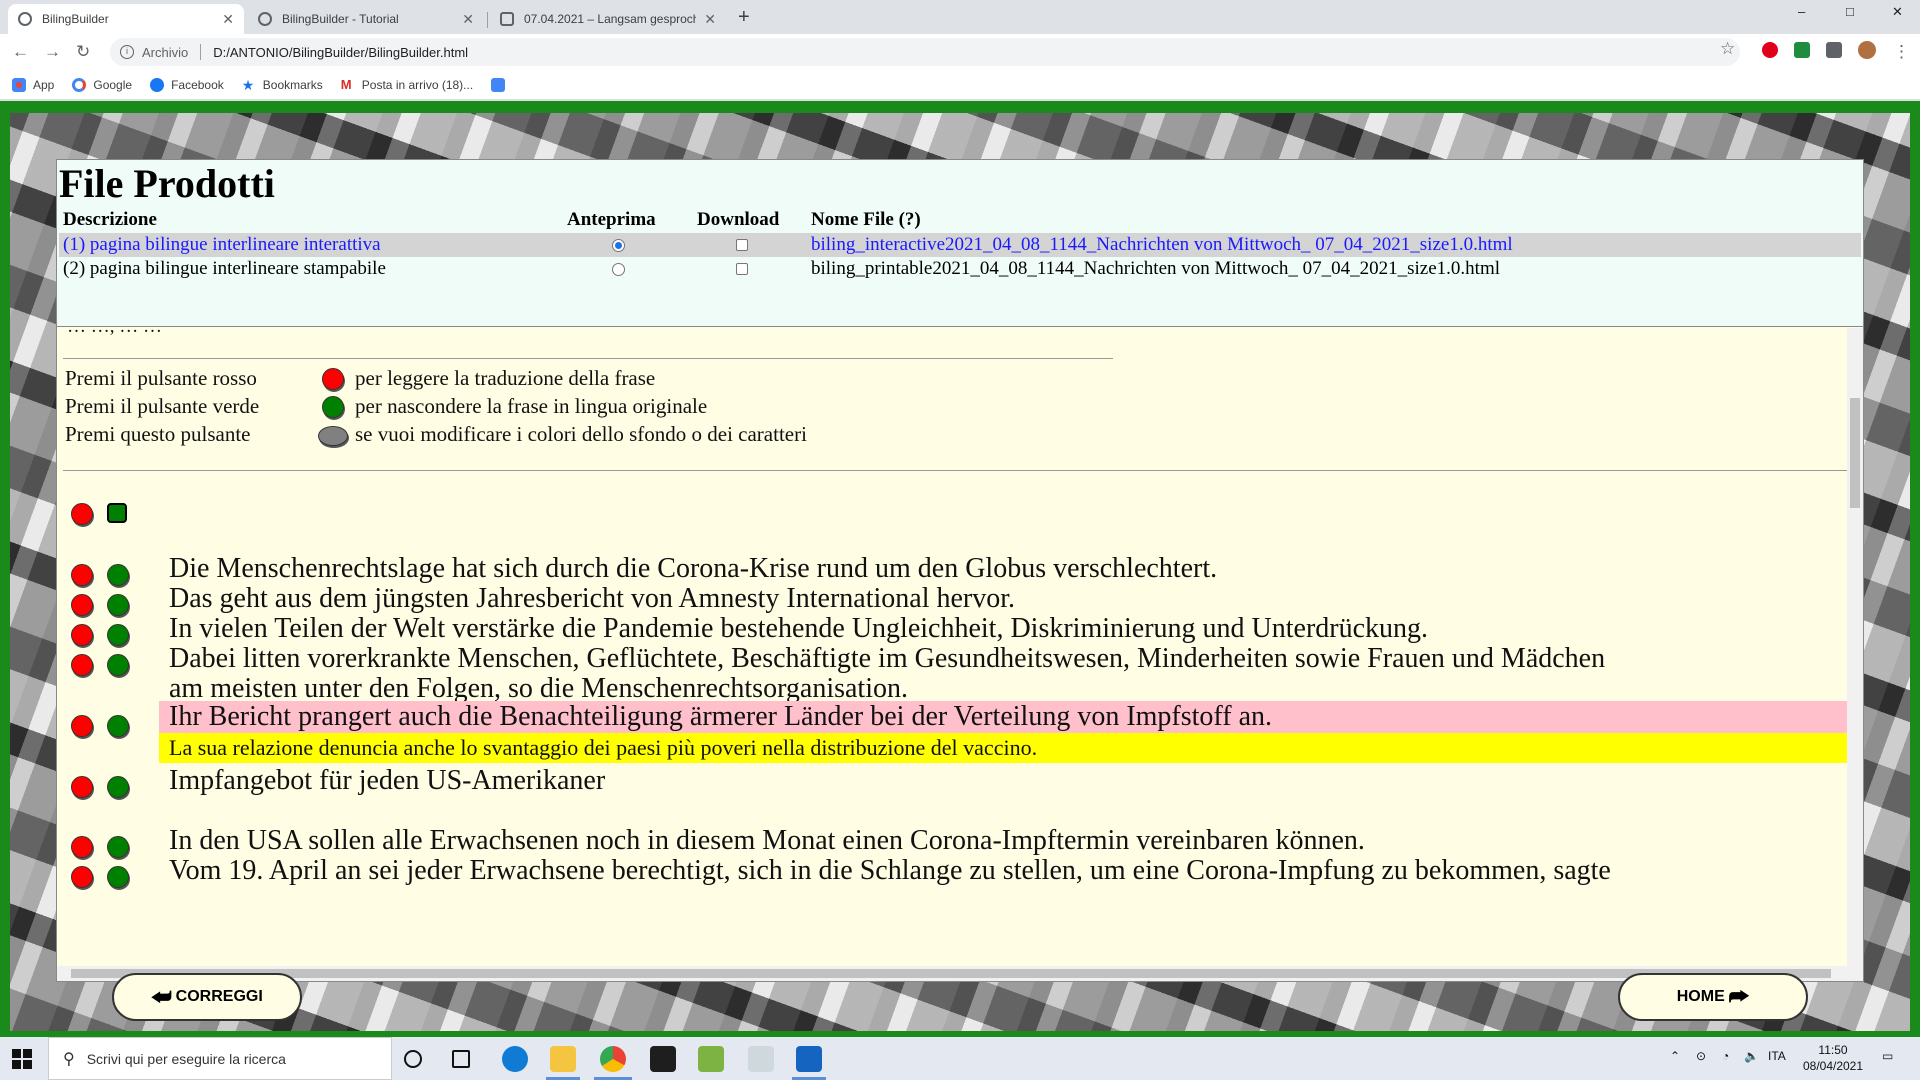  What do you see at coordinates (413, 1059) in the screenshot?
I see `cortana-icon` at bounding box center [413, 1059].